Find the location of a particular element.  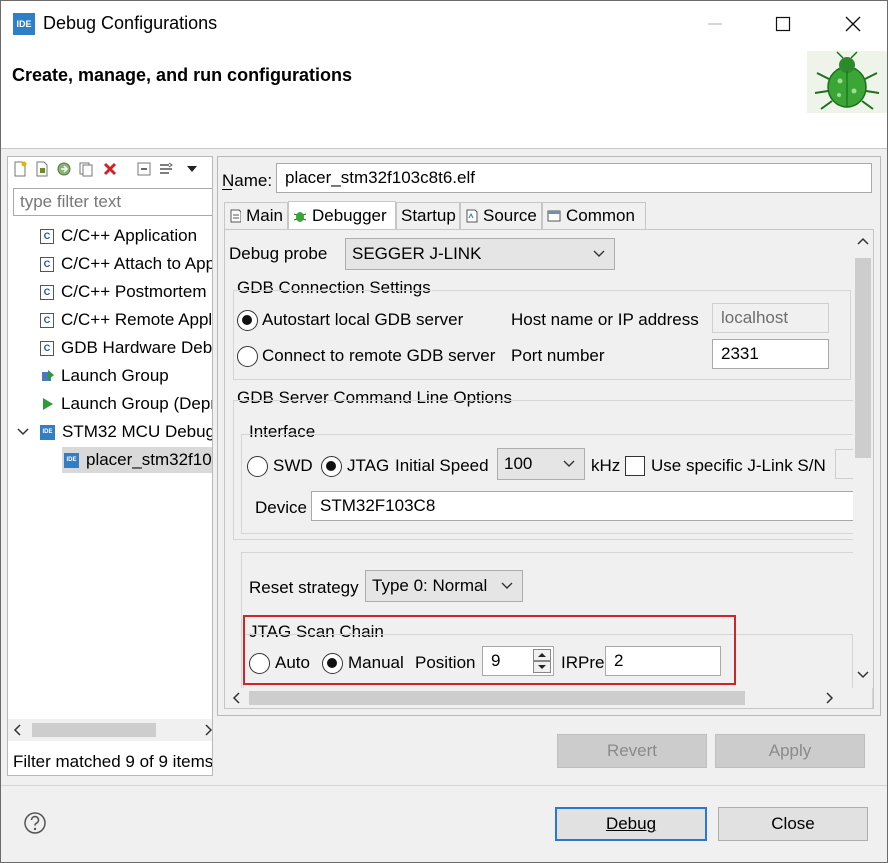

tree-item: C C/C++ Remote Application is located at coordinates (126, 320).